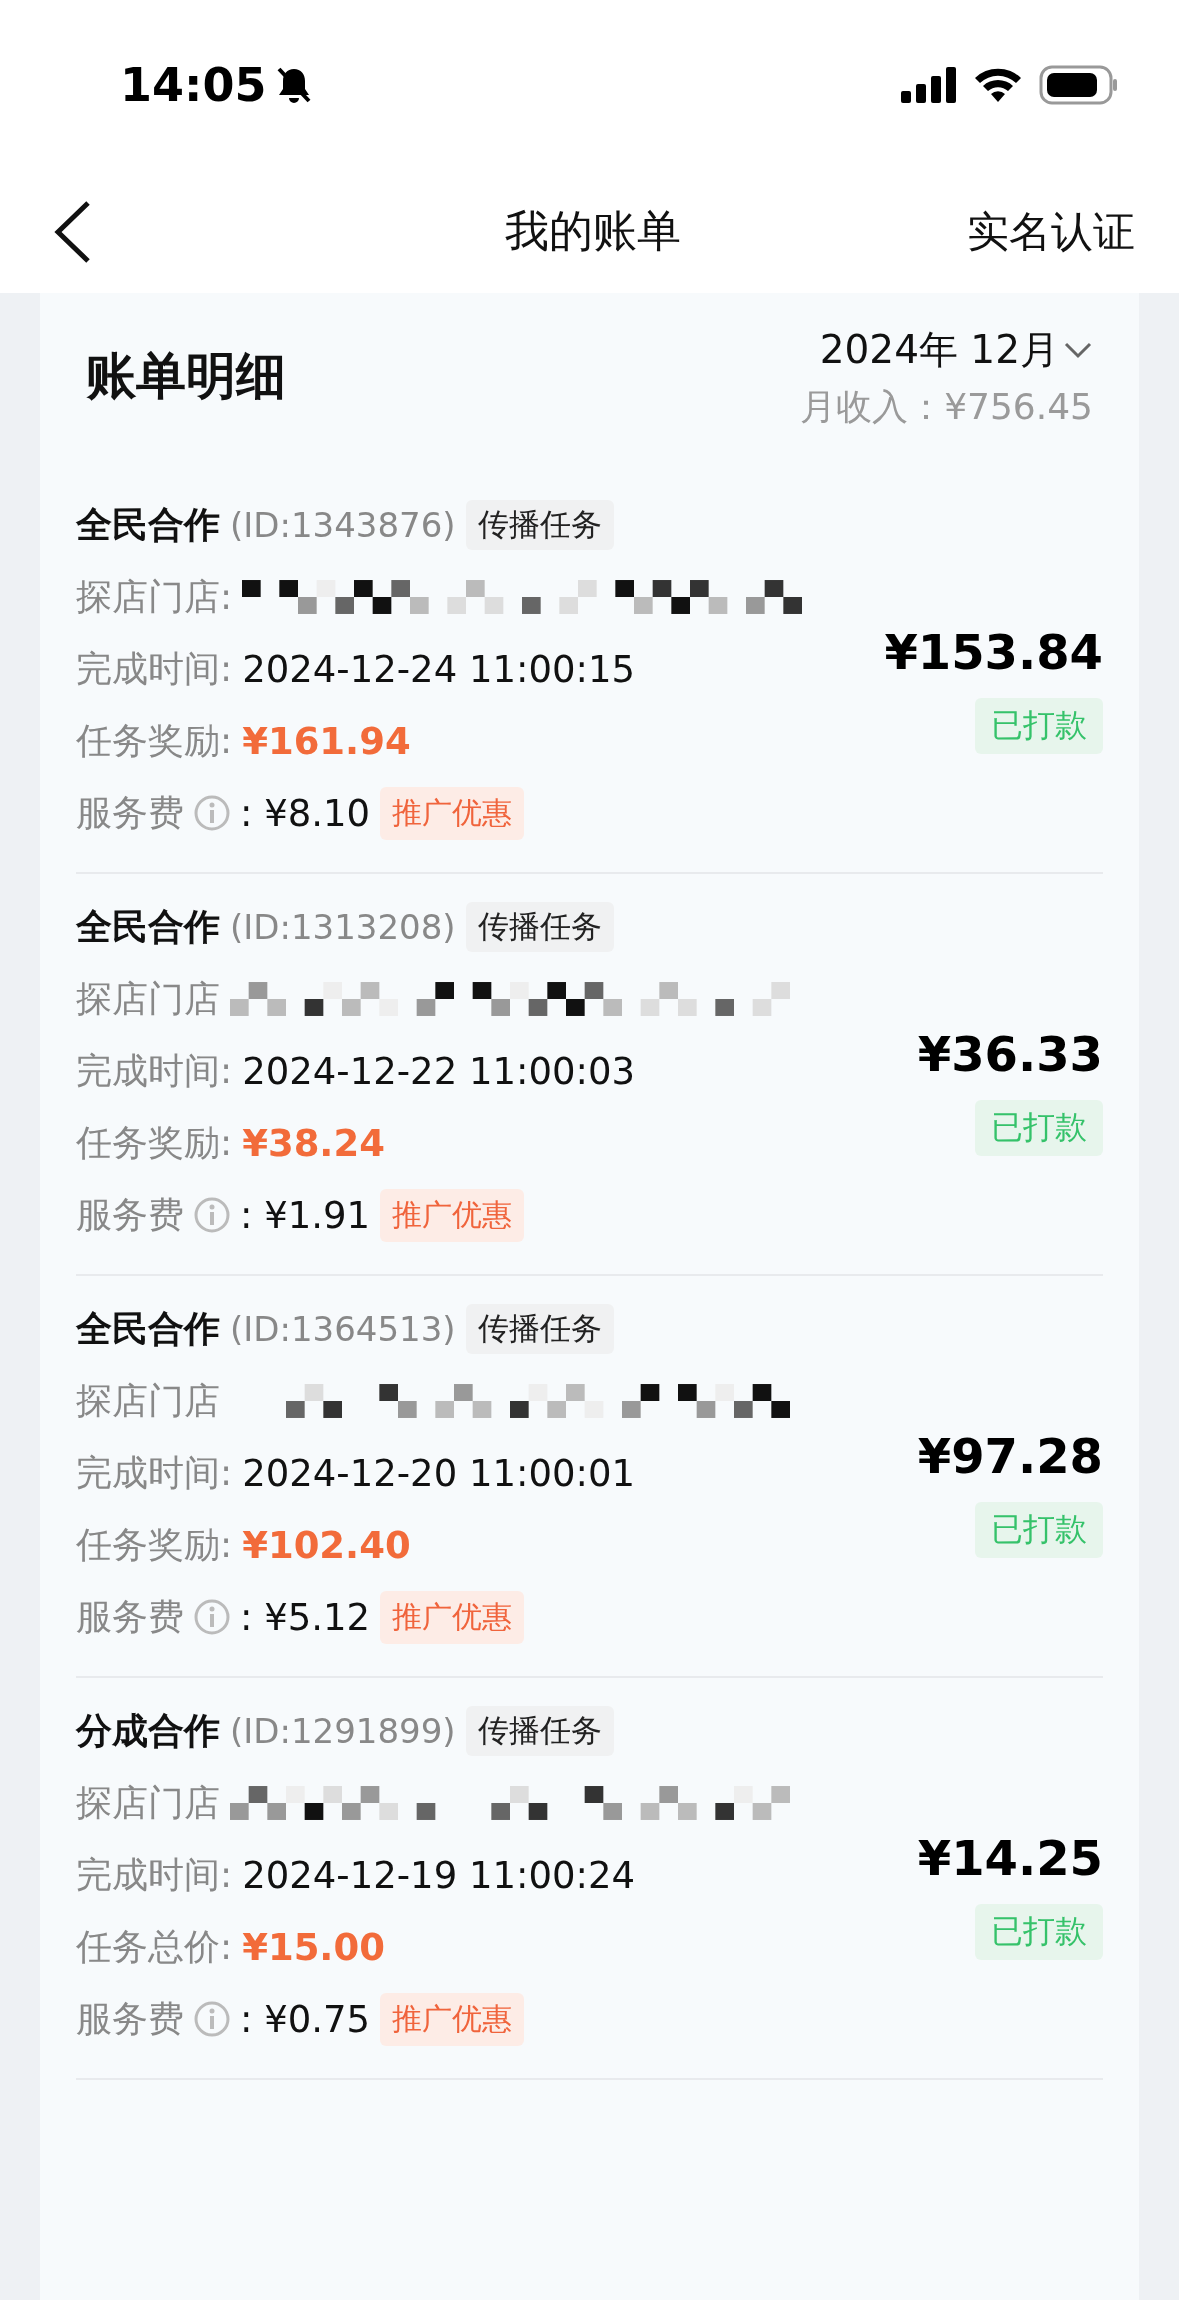 This screenshot has width=1179, height=2300. What do you see at coordinates (1078, 350) in the screenshot?
I see `chevron-down-icon` at bounding box center [1078, 350].